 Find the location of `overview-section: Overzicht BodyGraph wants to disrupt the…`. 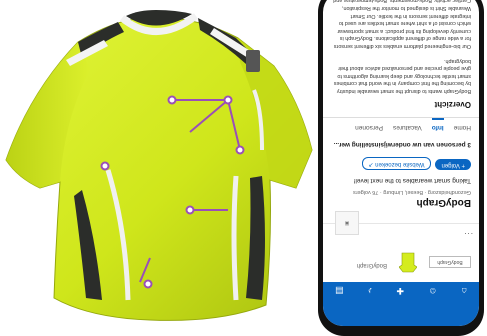

overview-section: Overzicht BodyGraph wants to disrupt the… is located at coordinates (401, 58).